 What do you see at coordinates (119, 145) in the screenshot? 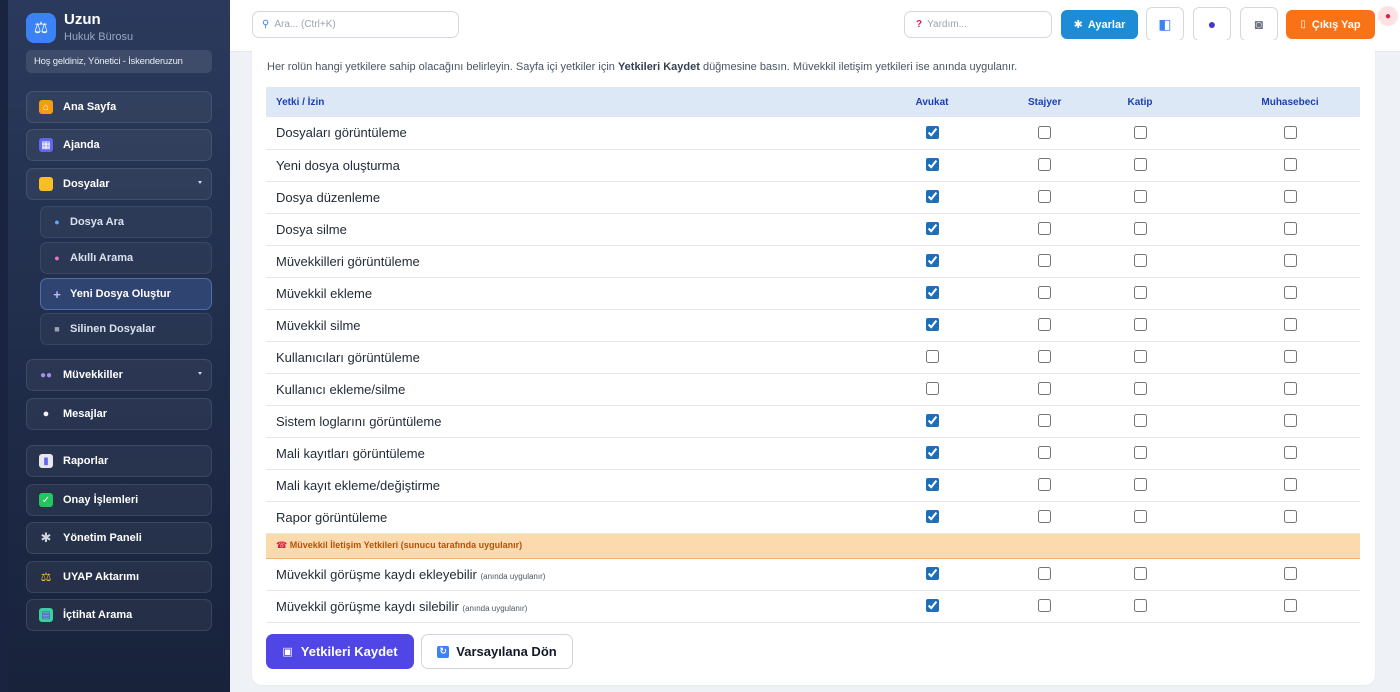
I see `sidebar-item-ajanda: ▦ Ajanda` at bounding box center [119, 145].